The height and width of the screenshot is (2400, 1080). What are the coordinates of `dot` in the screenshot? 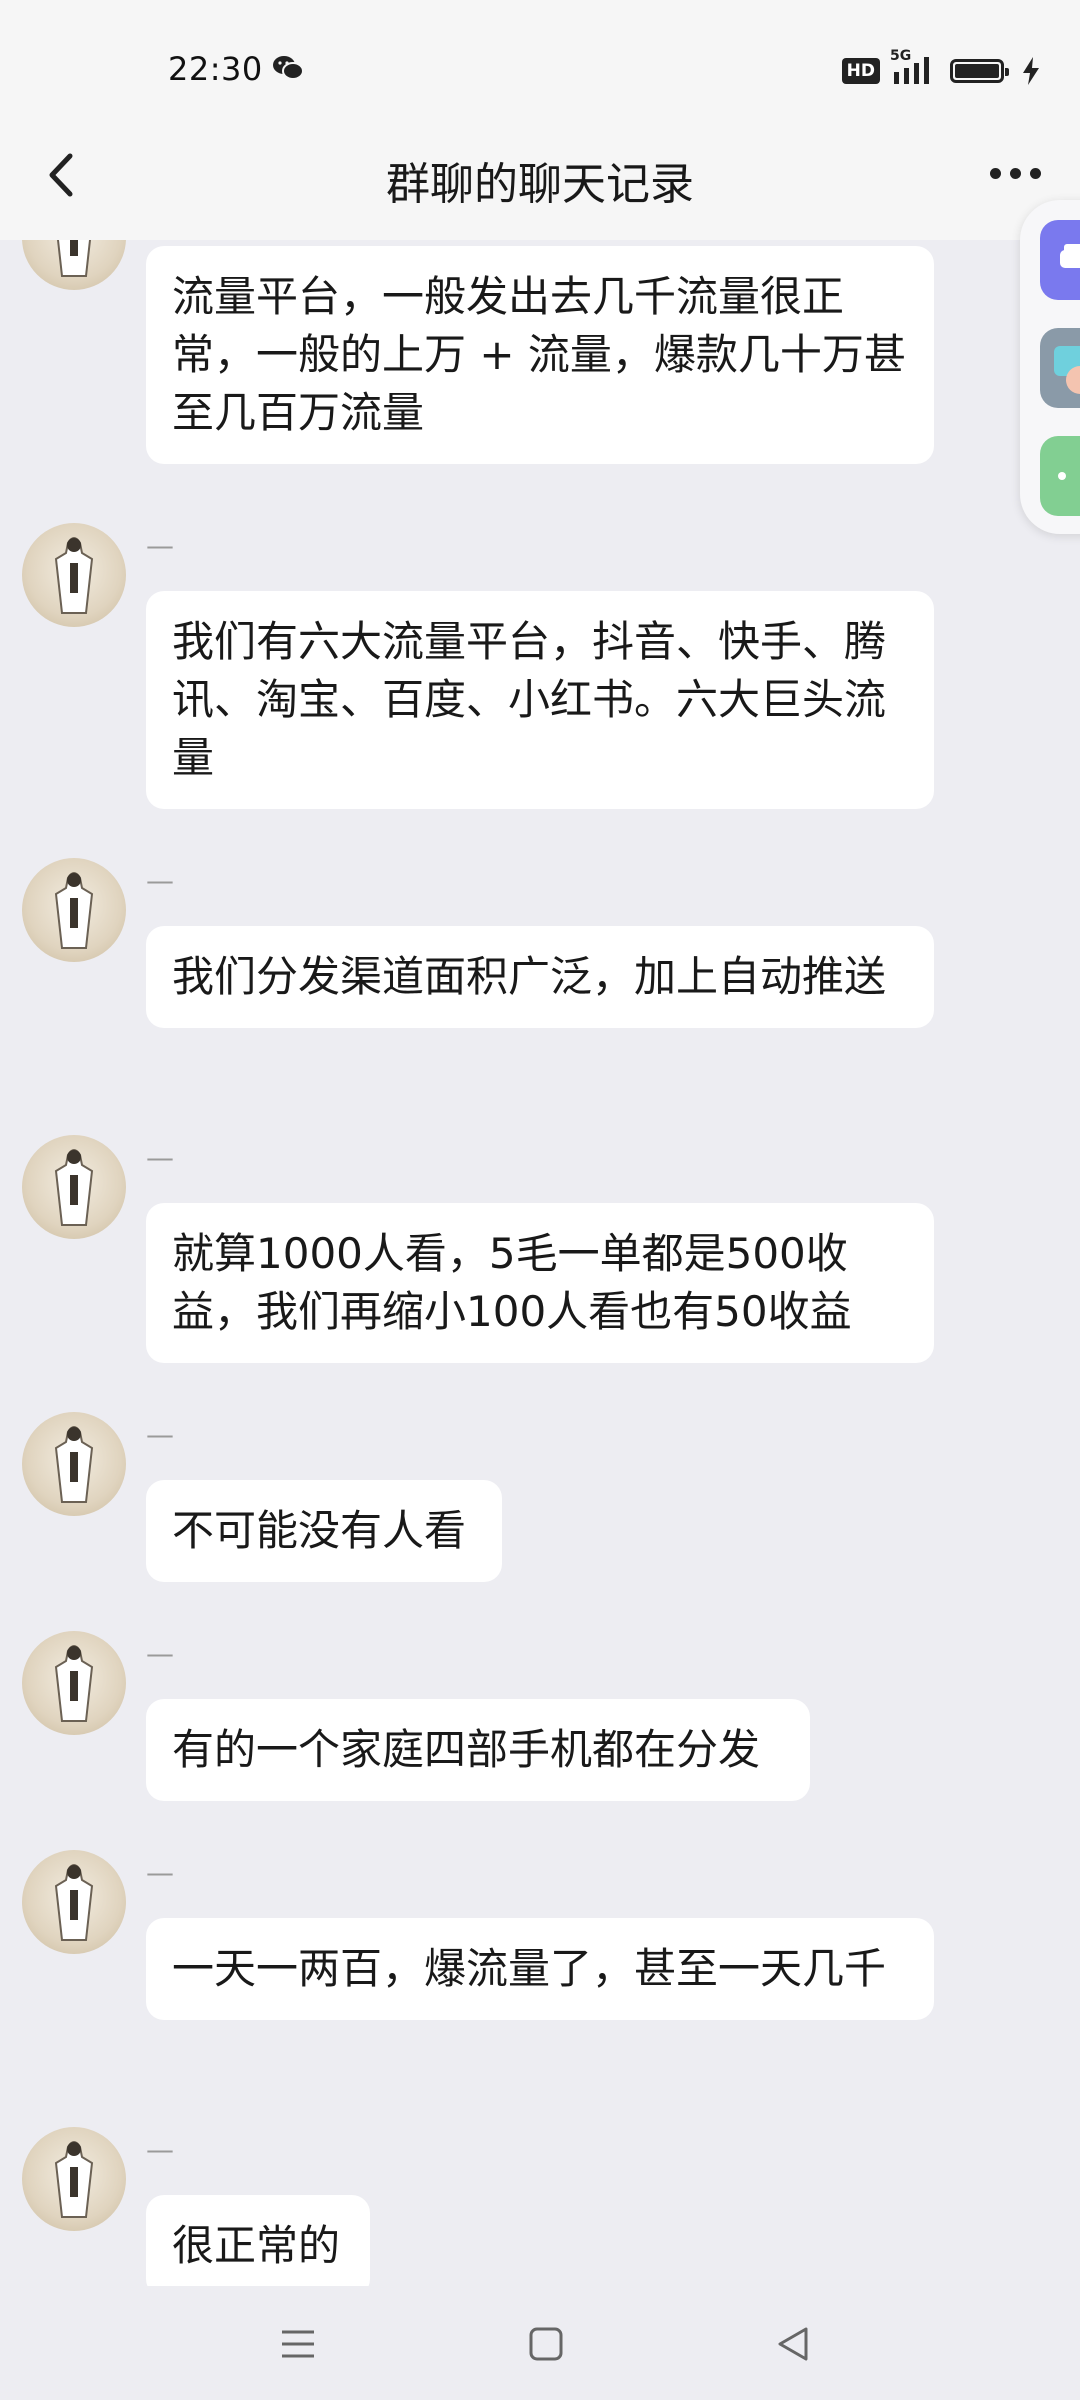 It's located at (1062, 476).